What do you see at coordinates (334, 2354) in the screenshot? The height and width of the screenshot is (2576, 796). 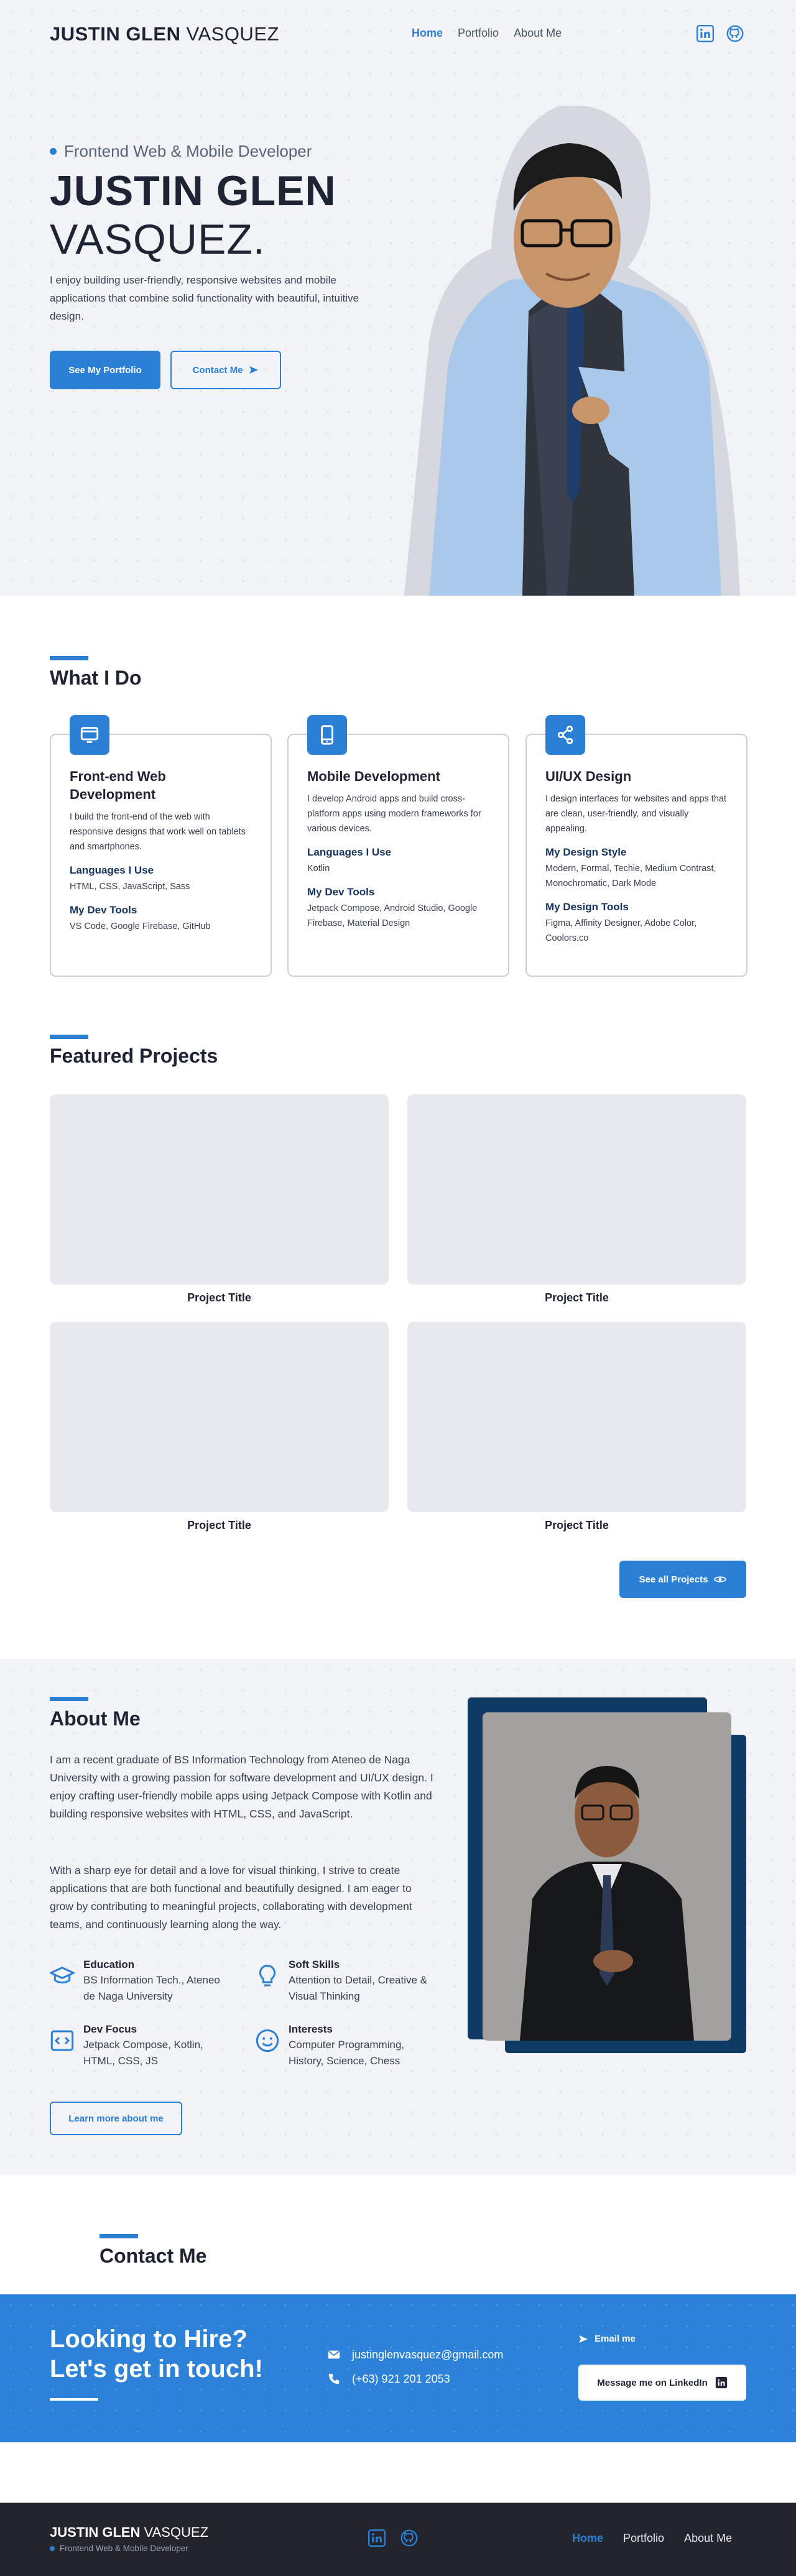 I see `mail-icon` at bounding box center [334, 2354].